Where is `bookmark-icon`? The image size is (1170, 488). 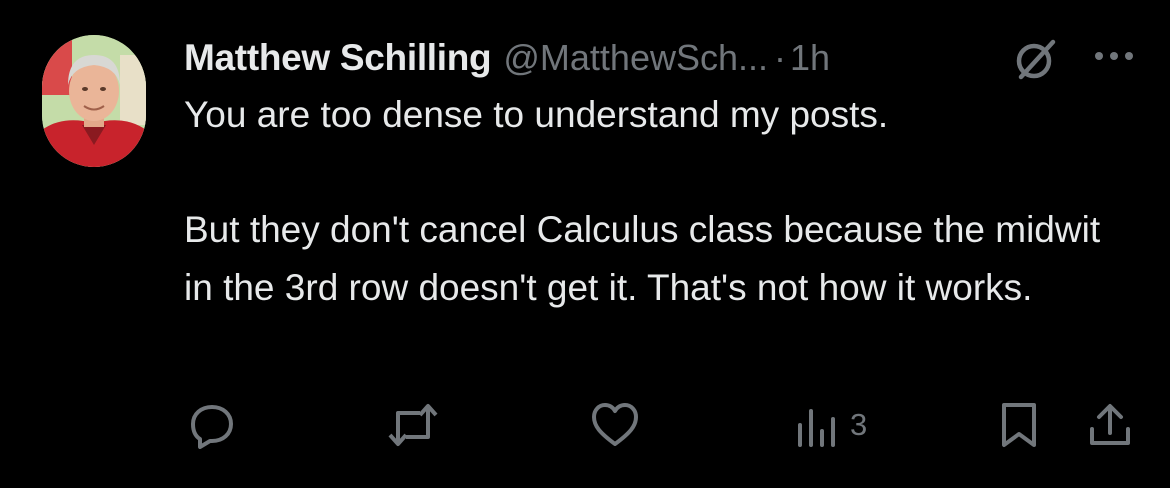
bookmark-icon is located at coordinates (1019, 425).